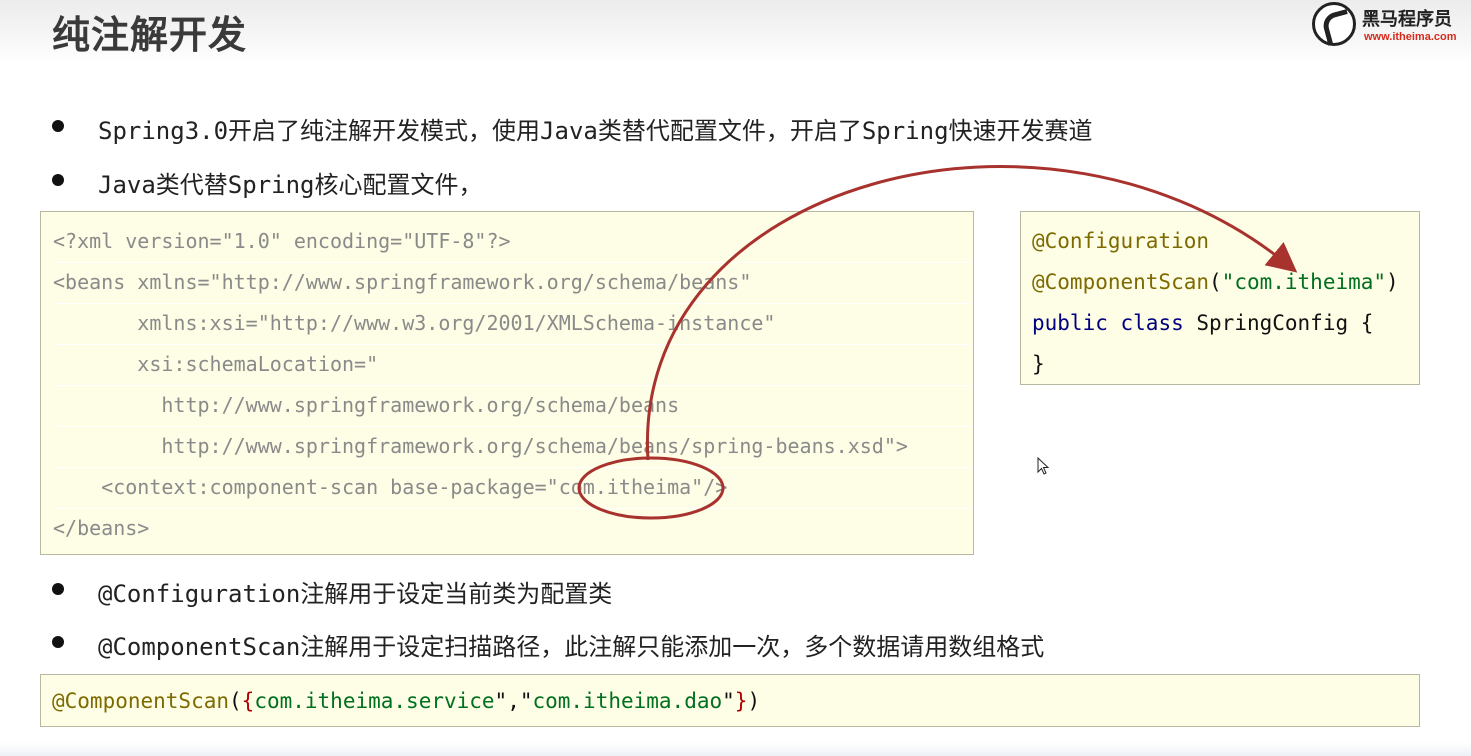 The width and height of the screenshot is (1471, 756). What do you see at coordinates (1043, 466) in the screenshot?
I see `mouse-cursor-icon` at bounding box center [1043, 466].